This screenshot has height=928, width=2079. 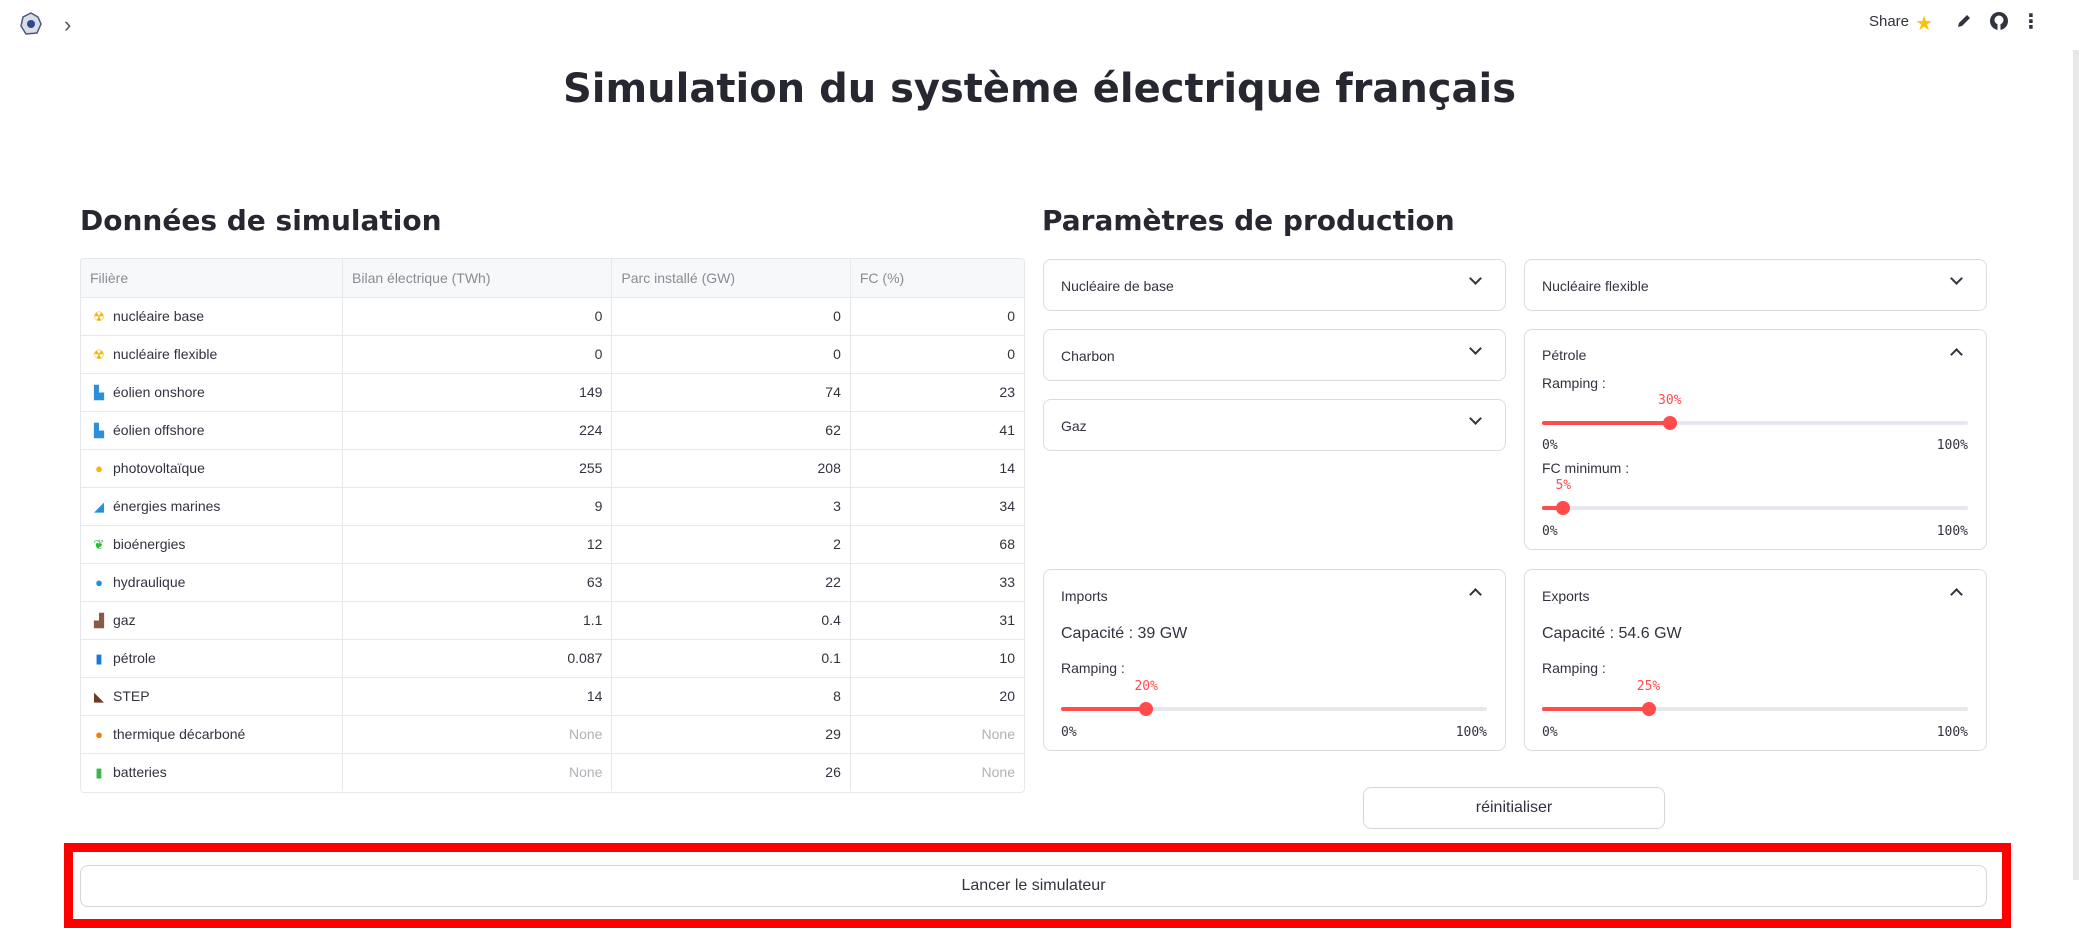 What do you see at coordinates (937, 544) in the screenshot?
I see `cell-fc: 68` at bounding box center [937, 544].